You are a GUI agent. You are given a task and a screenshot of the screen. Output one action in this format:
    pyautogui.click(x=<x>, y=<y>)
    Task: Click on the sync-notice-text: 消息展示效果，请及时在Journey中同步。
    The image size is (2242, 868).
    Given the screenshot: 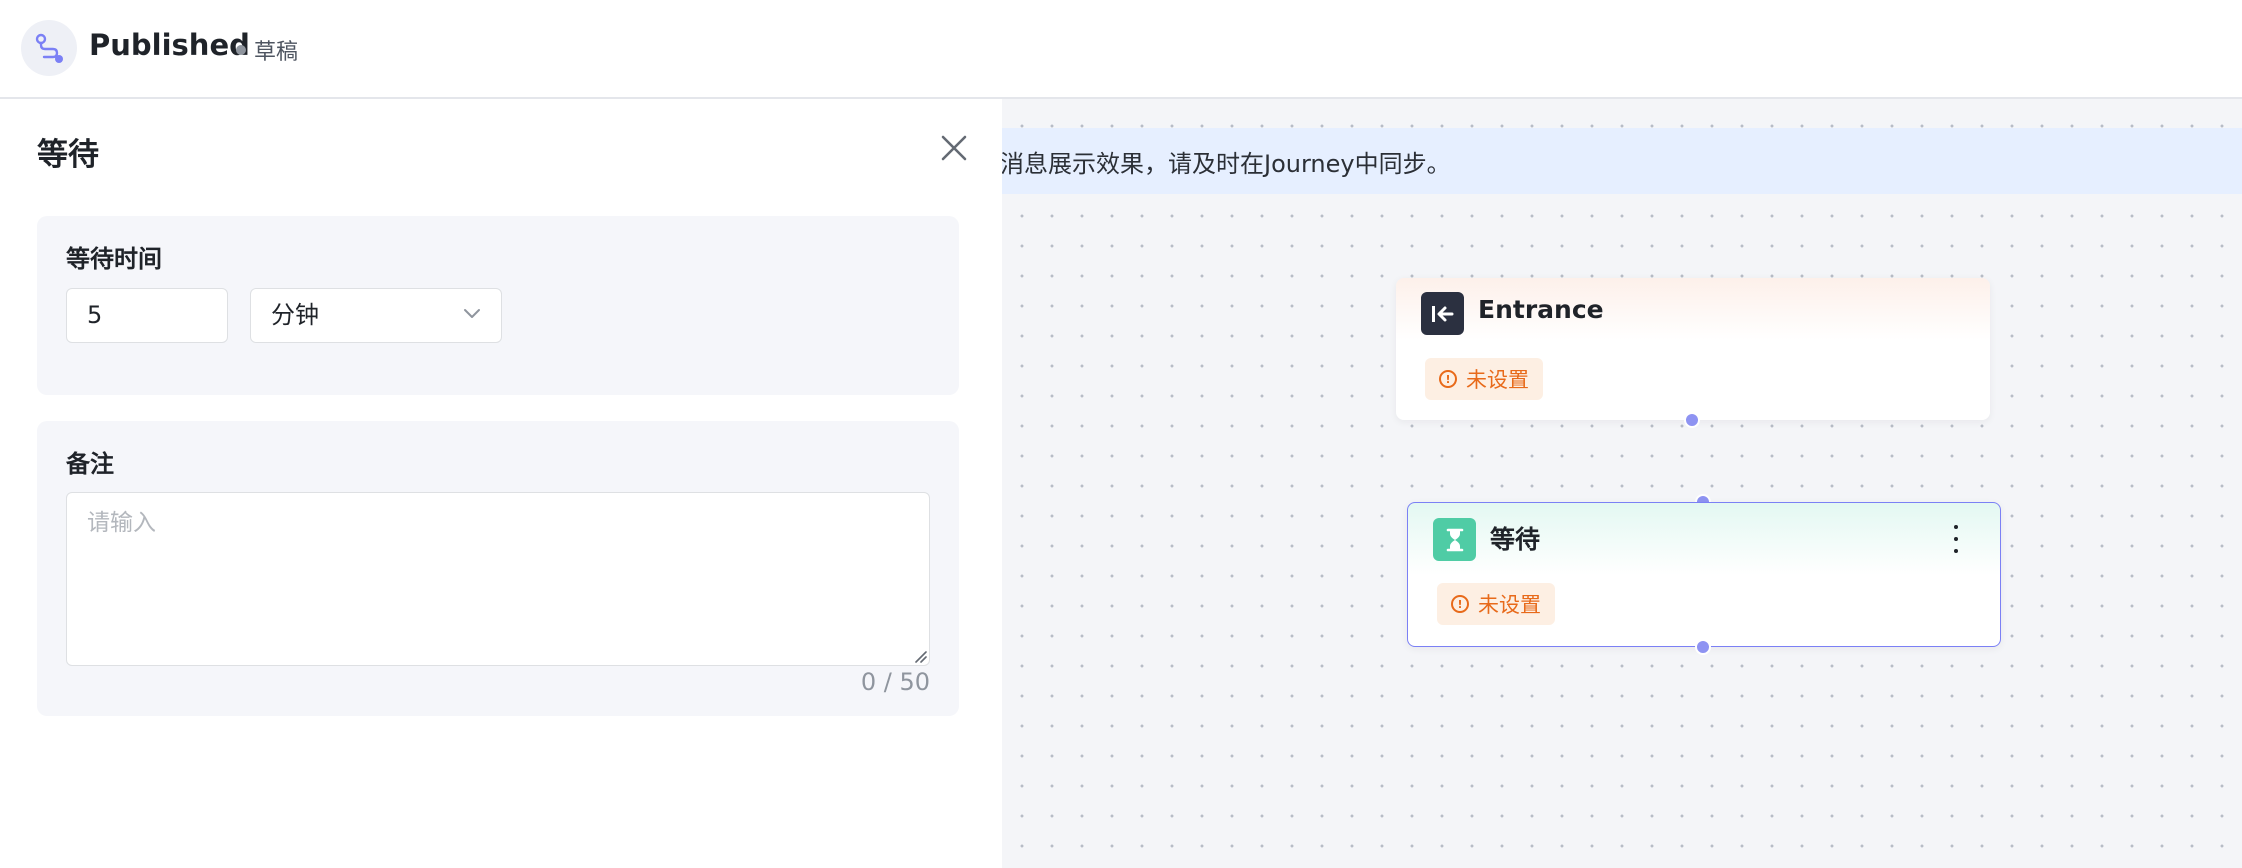 What is the action you would take?
    pyautogui.click(x=1226, y=163)
    